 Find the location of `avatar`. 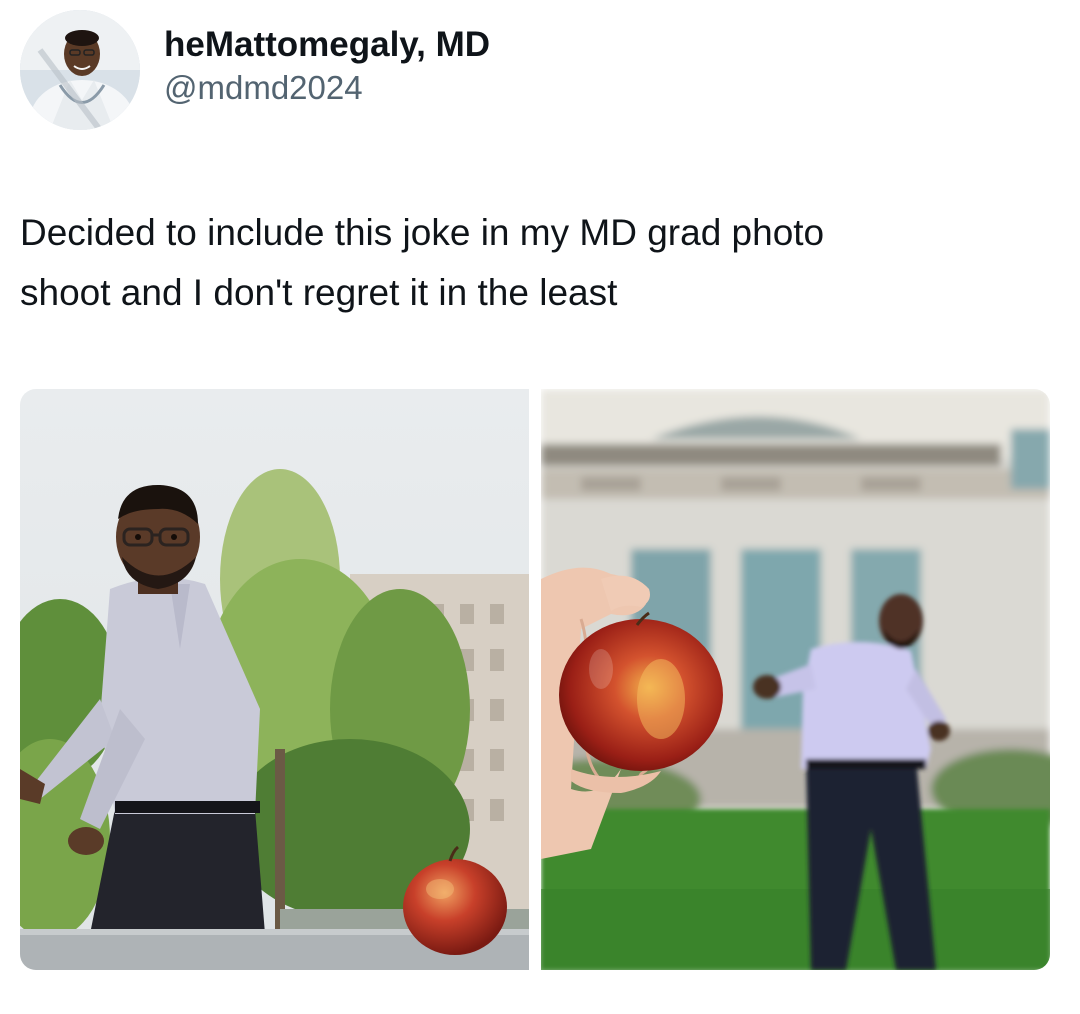

avatar is located at coordinates (80, 70).